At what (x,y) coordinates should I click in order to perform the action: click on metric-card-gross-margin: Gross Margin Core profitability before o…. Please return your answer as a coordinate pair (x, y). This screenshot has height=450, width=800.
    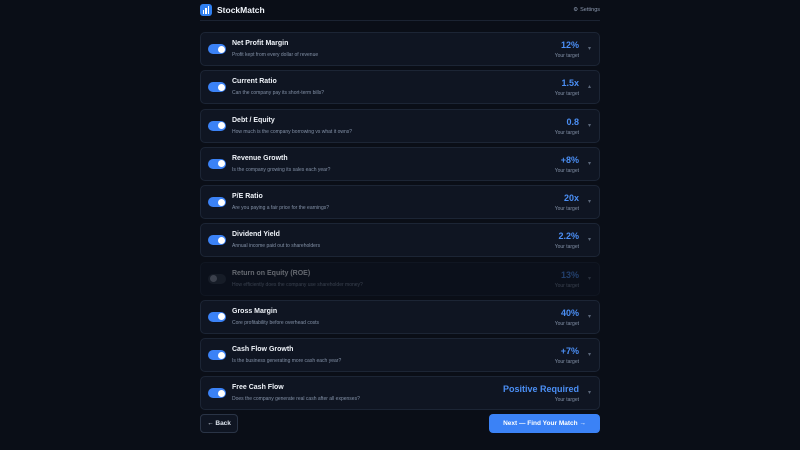
    Looking at the image, I should click on (400, 316).